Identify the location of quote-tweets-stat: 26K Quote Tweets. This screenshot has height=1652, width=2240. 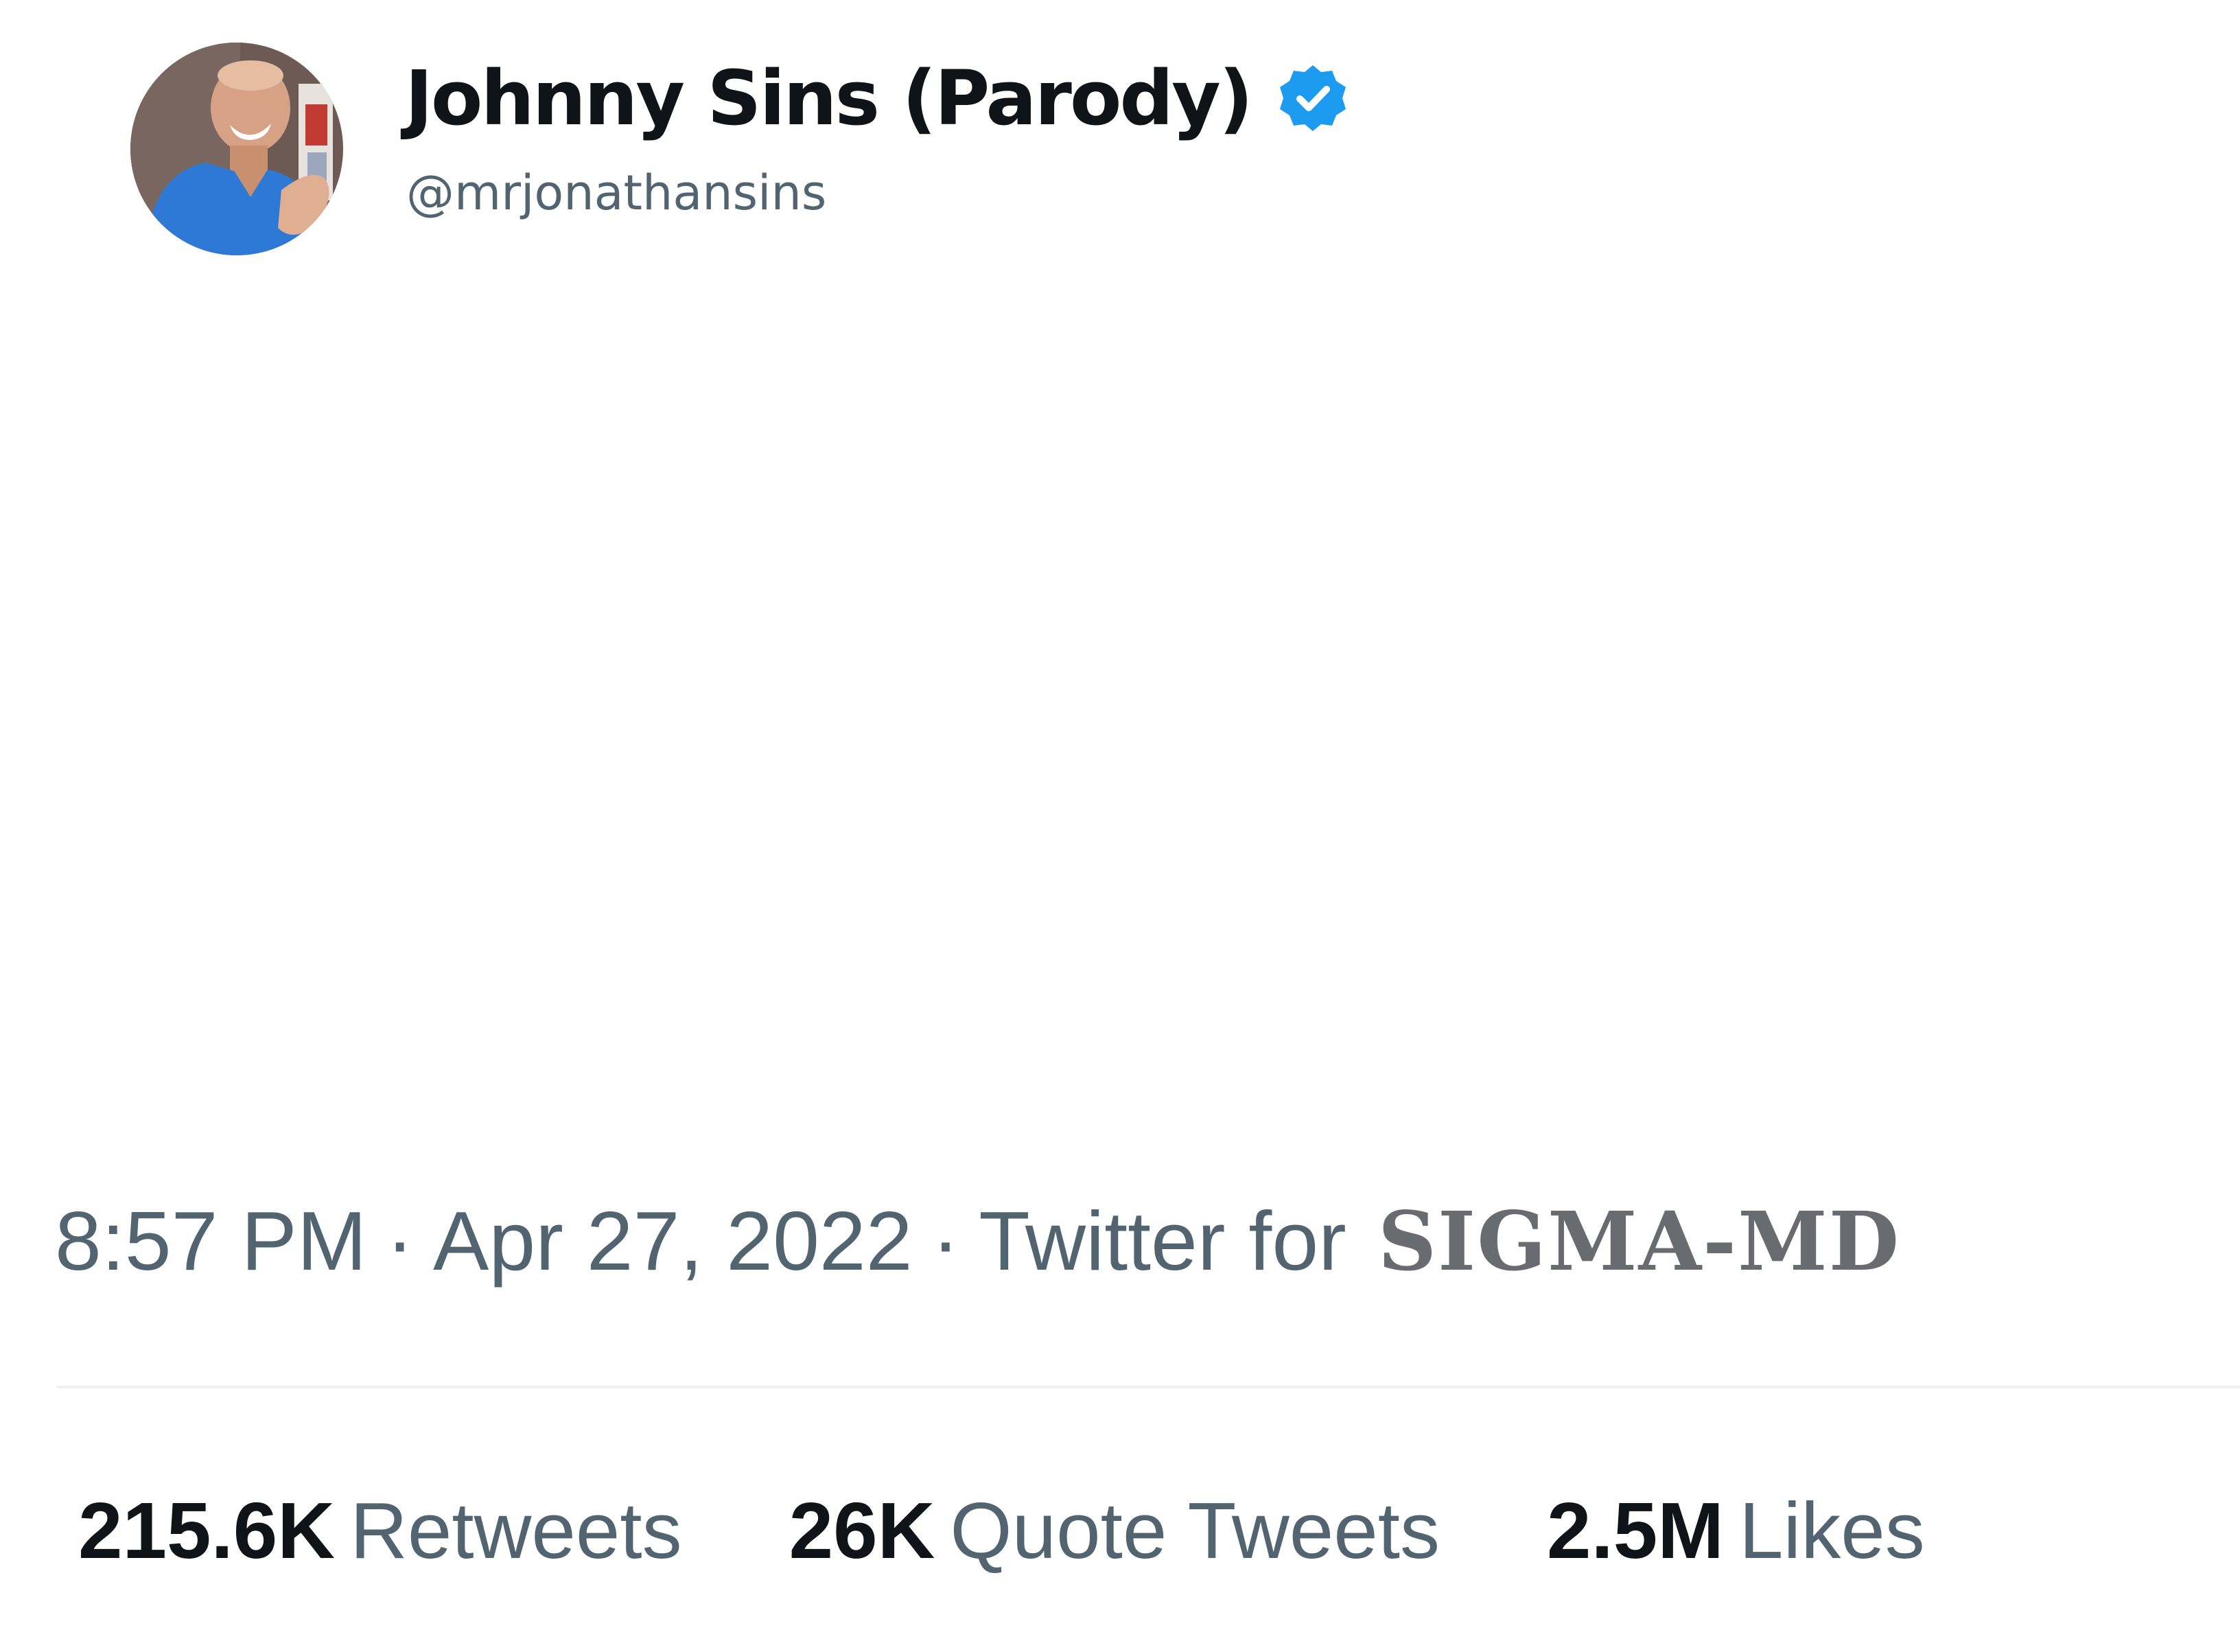
(1114, 1531).